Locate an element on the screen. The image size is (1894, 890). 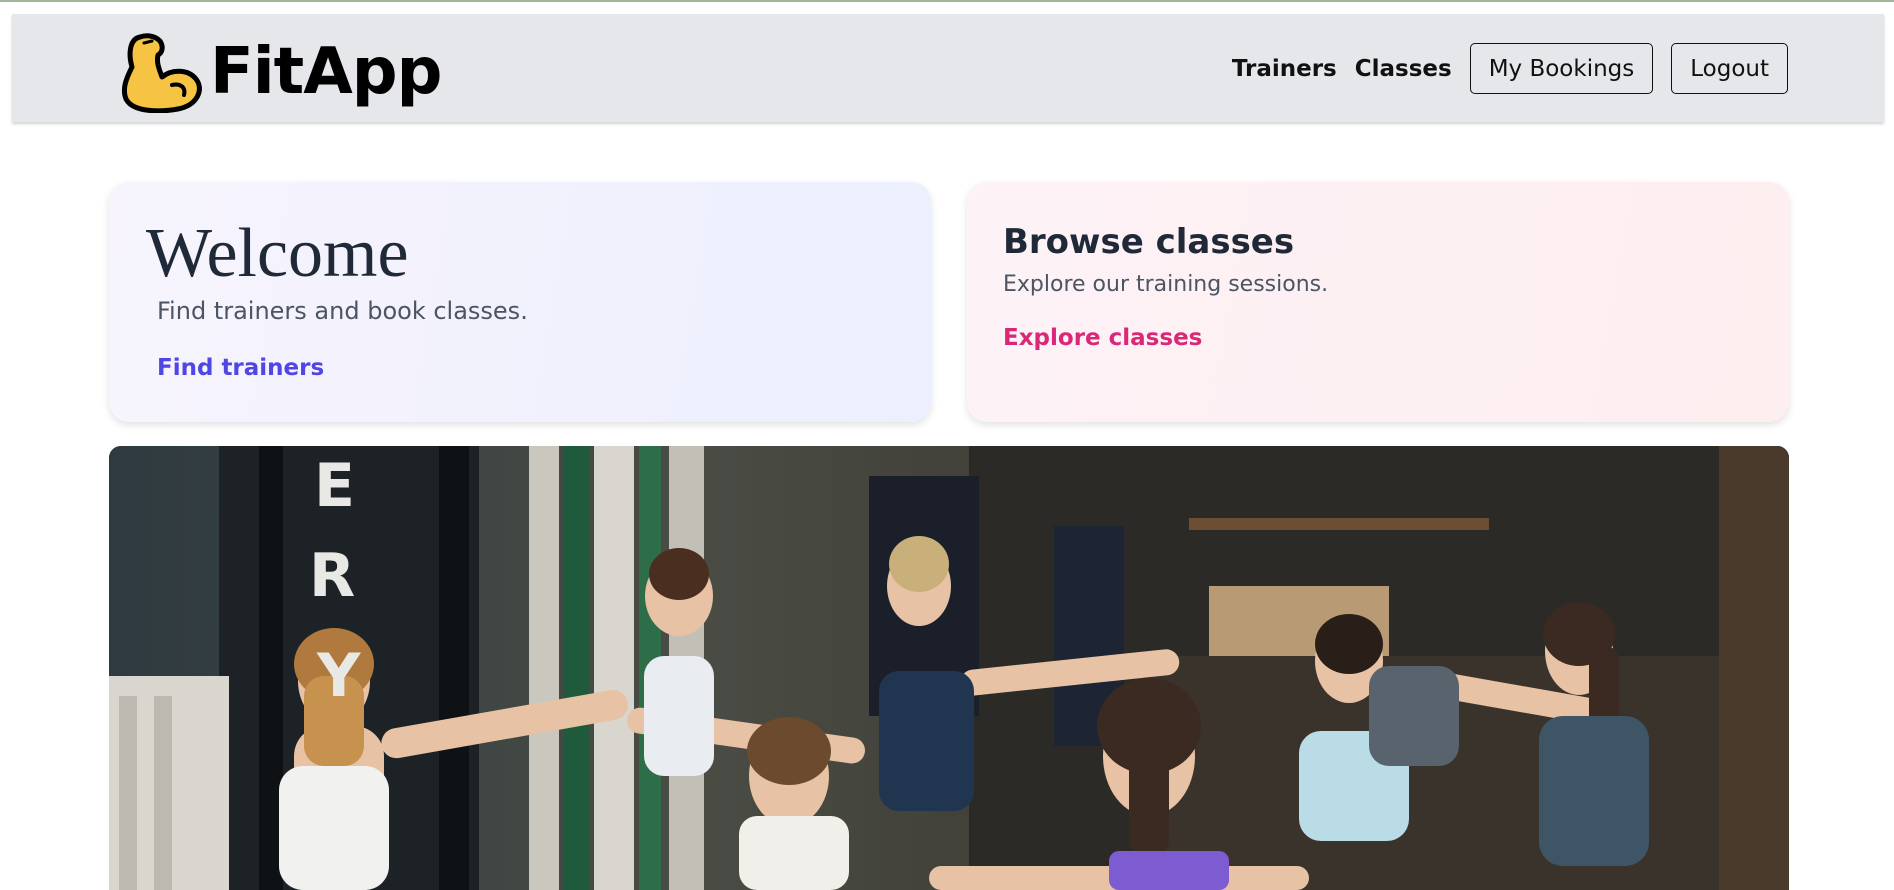
browse-classes-subtitle: Explore our training sessions. is located at coordinates (1166, 284).